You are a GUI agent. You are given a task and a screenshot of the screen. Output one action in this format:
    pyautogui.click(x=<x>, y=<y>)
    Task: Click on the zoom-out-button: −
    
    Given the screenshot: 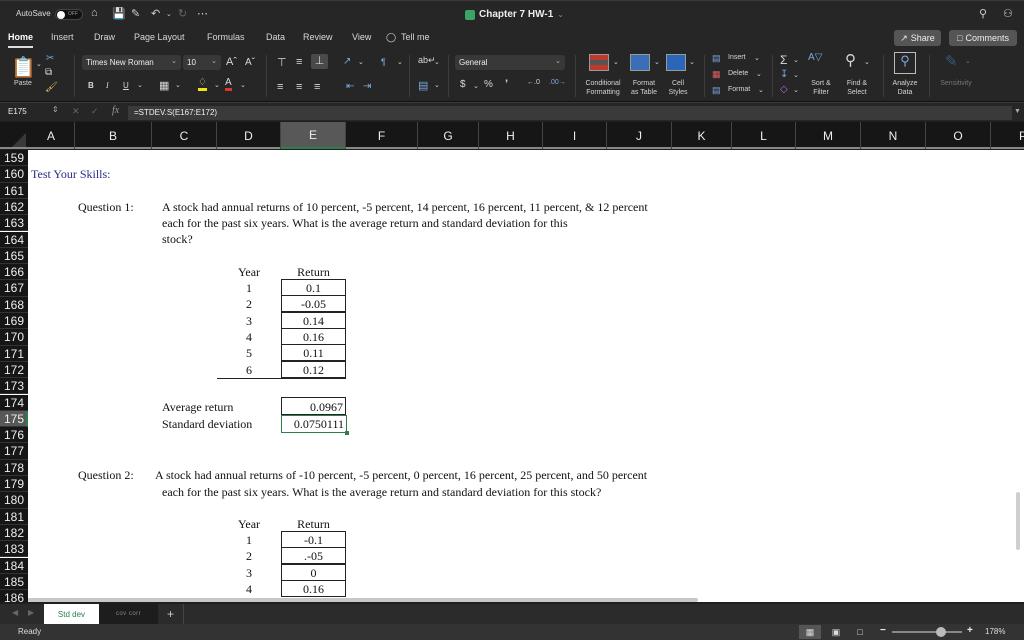 What is the action you would take?
    pyautogui.click(x=883, y=630)
    